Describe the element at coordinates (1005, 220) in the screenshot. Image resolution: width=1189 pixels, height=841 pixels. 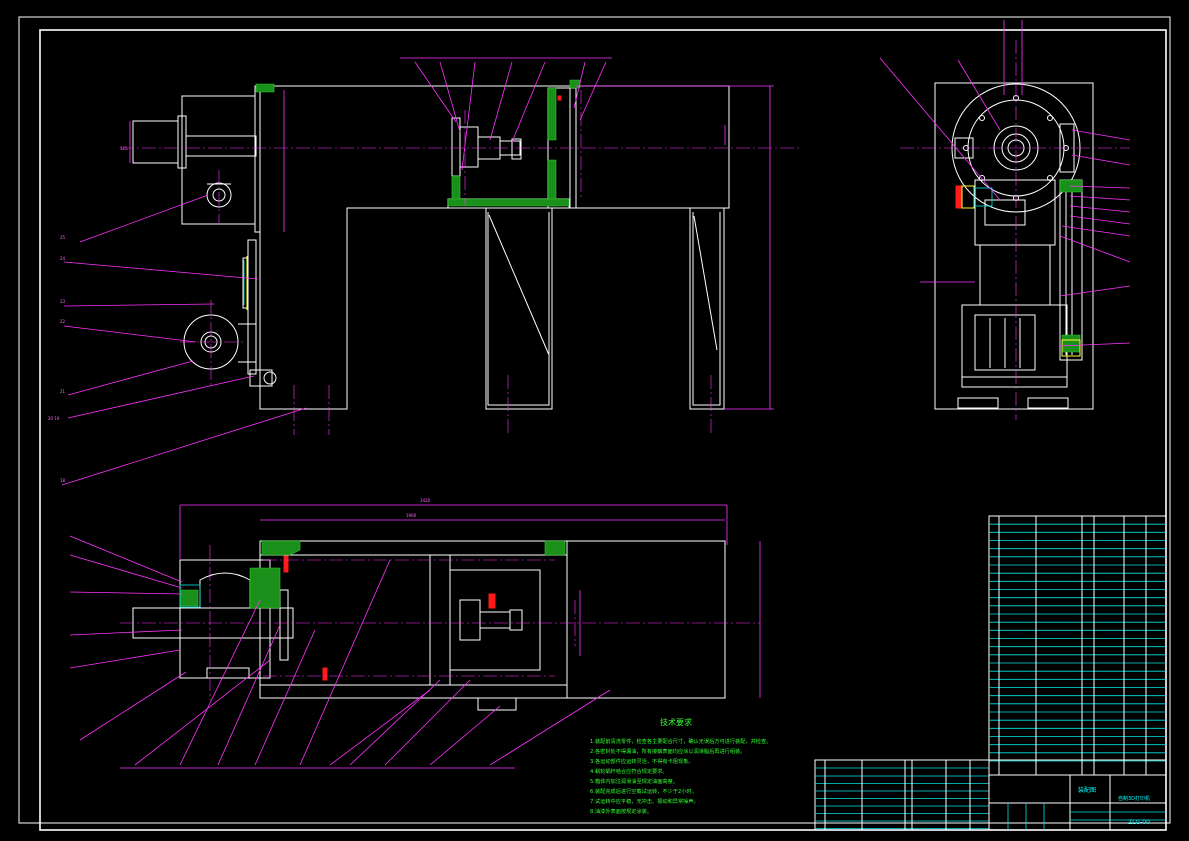
I see `side-view` at that location.